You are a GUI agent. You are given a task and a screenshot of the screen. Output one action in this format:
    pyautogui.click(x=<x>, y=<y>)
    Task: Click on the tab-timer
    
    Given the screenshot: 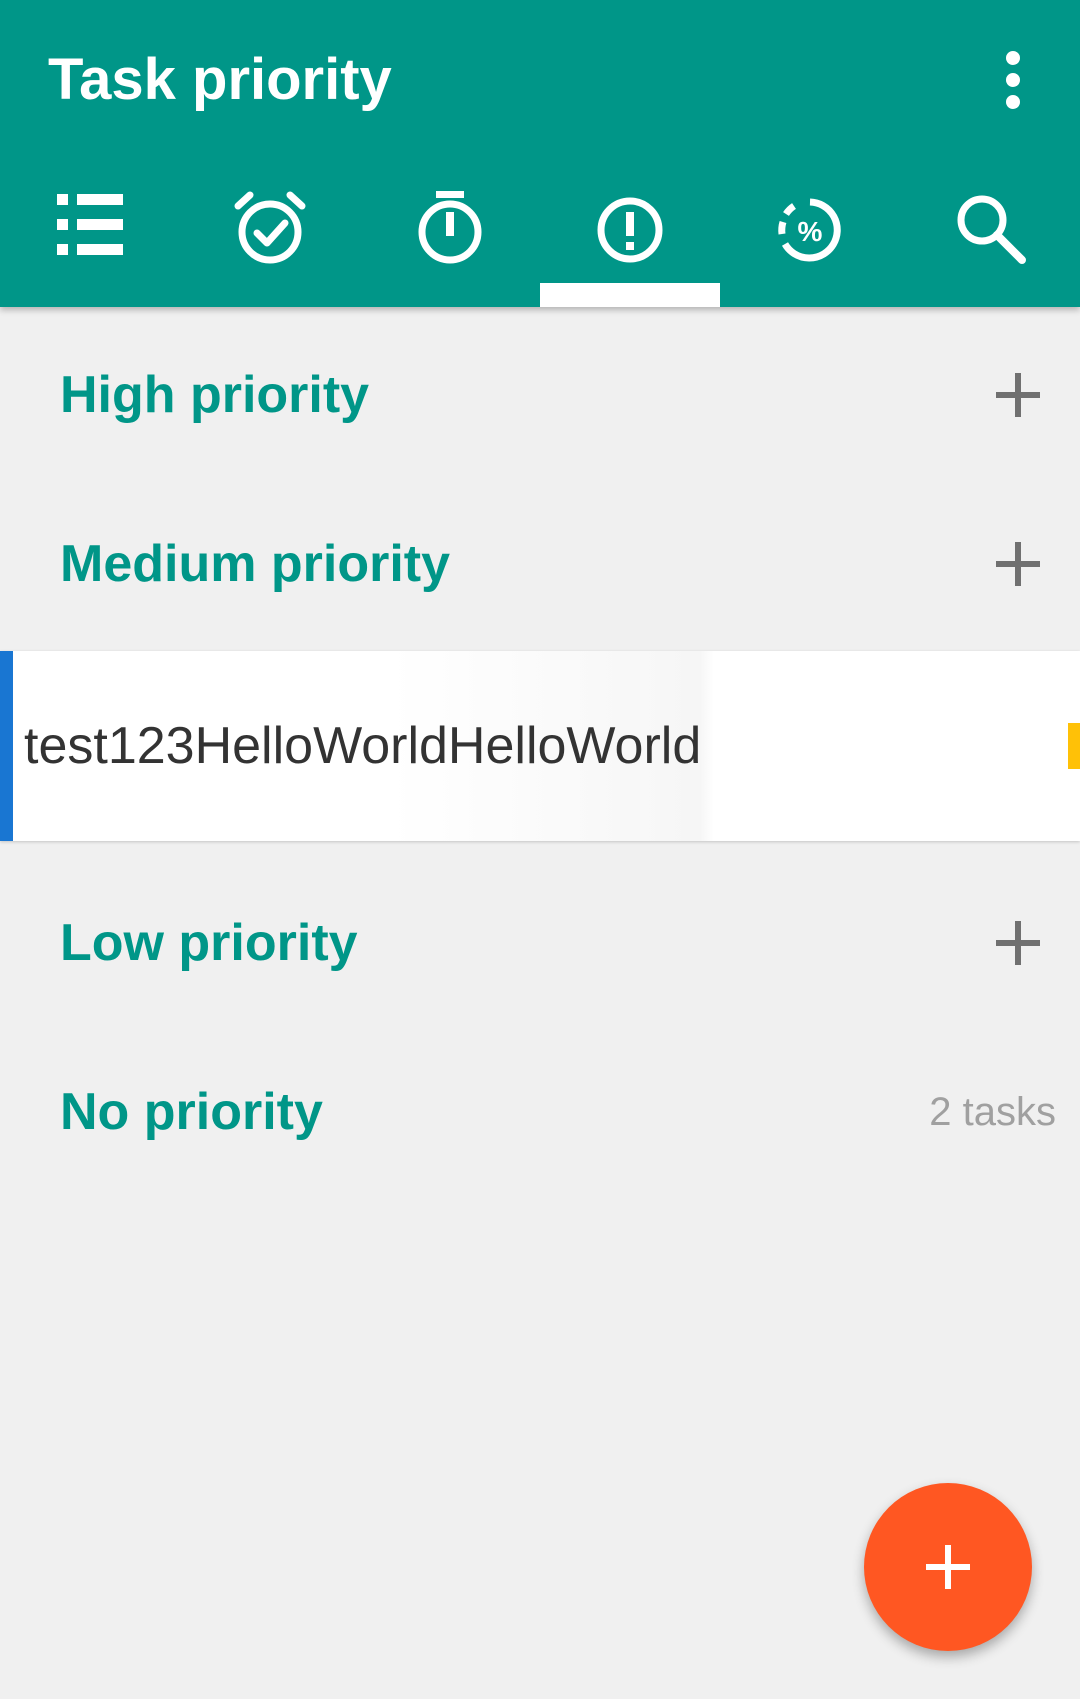 What is the action you would take?
    pyautogui.click(x=450, y=237)
    